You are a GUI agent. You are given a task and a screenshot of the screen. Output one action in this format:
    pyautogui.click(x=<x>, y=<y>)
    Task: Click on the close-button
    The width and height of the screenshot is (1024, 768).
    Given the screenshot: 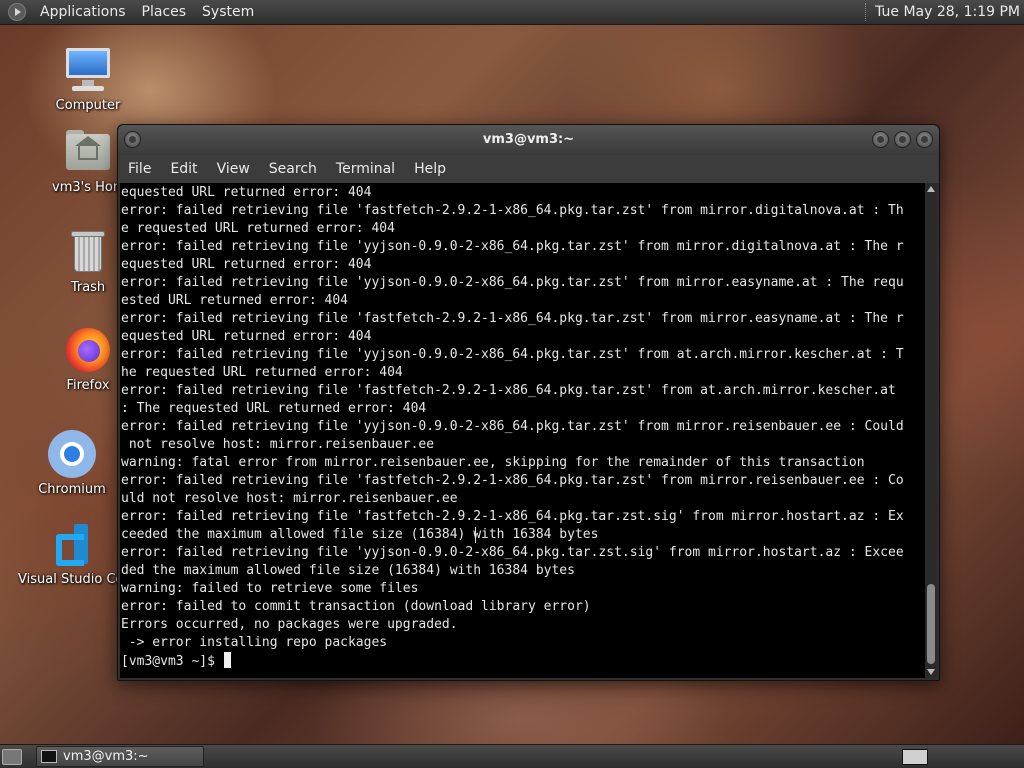 What is the action you would take?
    pyautogui.click(x=924, y=139)
    